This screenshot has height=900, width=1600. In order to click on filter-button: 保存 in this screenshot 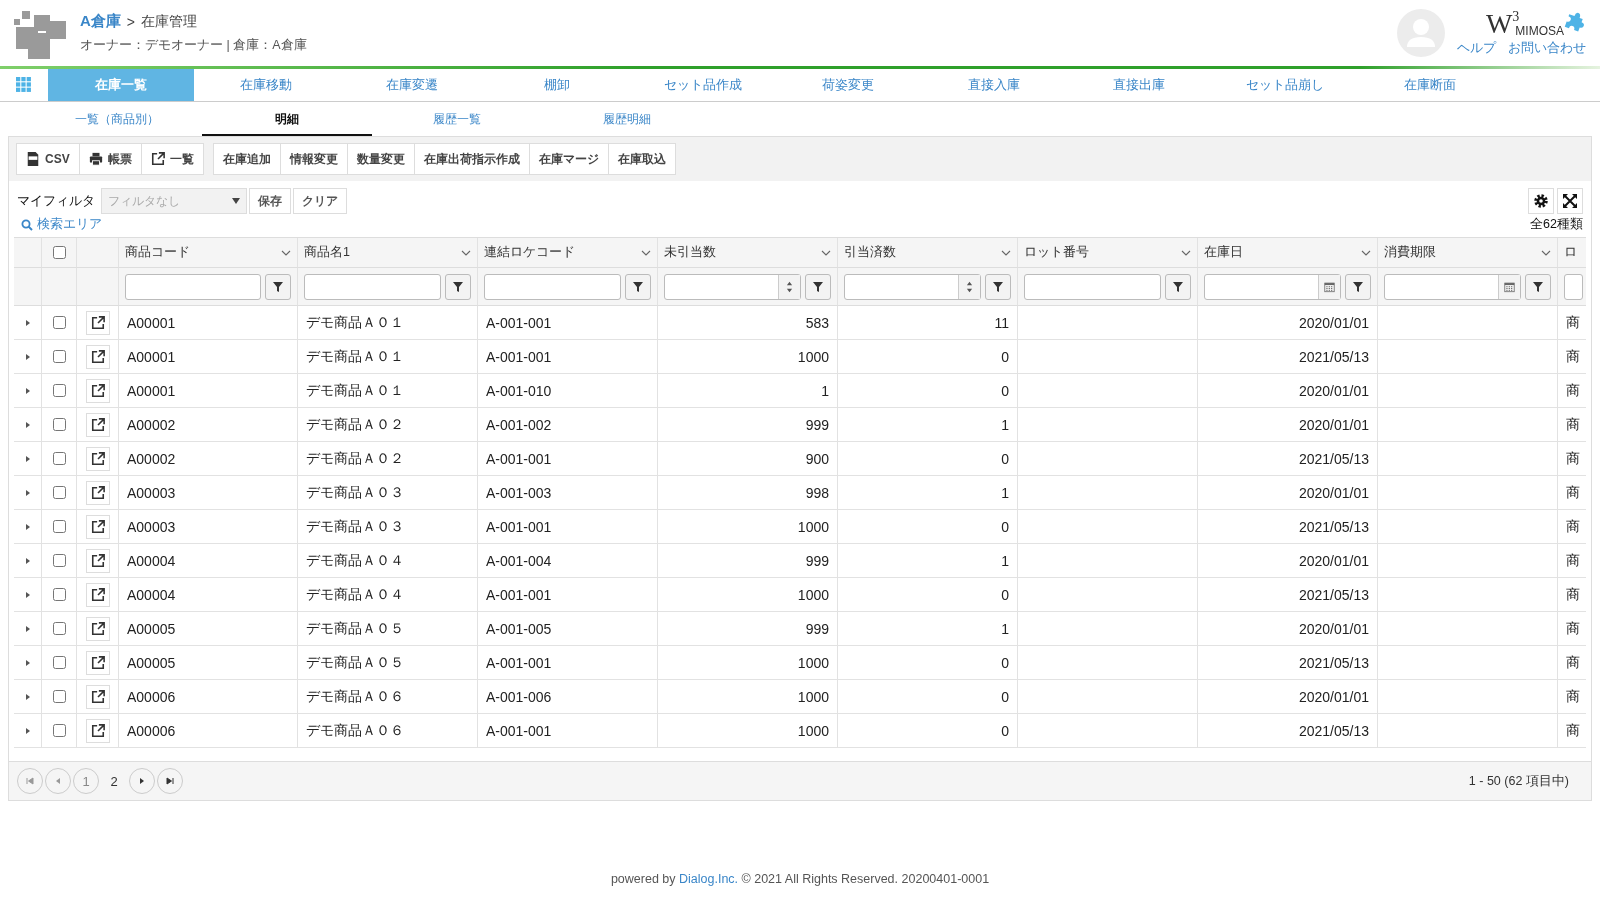, I will do `click(270, 201)`.